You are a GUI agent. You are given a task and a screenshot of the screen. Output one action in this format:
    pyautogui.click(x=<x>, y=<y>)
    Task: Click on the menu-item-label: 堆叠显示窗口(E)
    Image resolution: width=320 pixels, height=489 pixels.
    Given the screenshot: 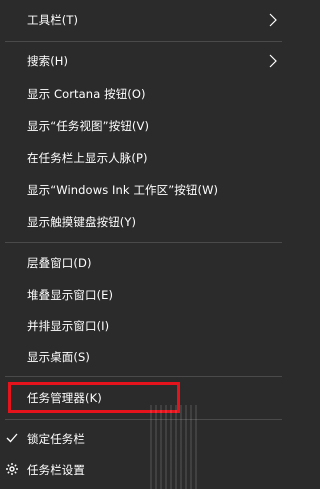 What is the action you would take?
    pyautogui.click(x=70, y=295)
    